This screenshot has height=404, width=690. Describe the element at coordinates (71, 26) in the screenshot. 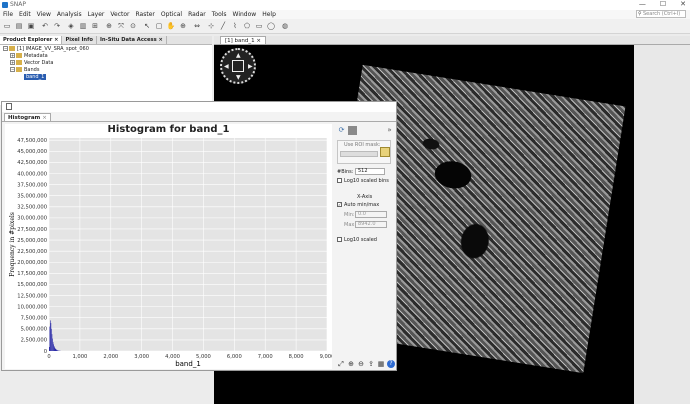

I see `layers-icon: ◈` at that location.